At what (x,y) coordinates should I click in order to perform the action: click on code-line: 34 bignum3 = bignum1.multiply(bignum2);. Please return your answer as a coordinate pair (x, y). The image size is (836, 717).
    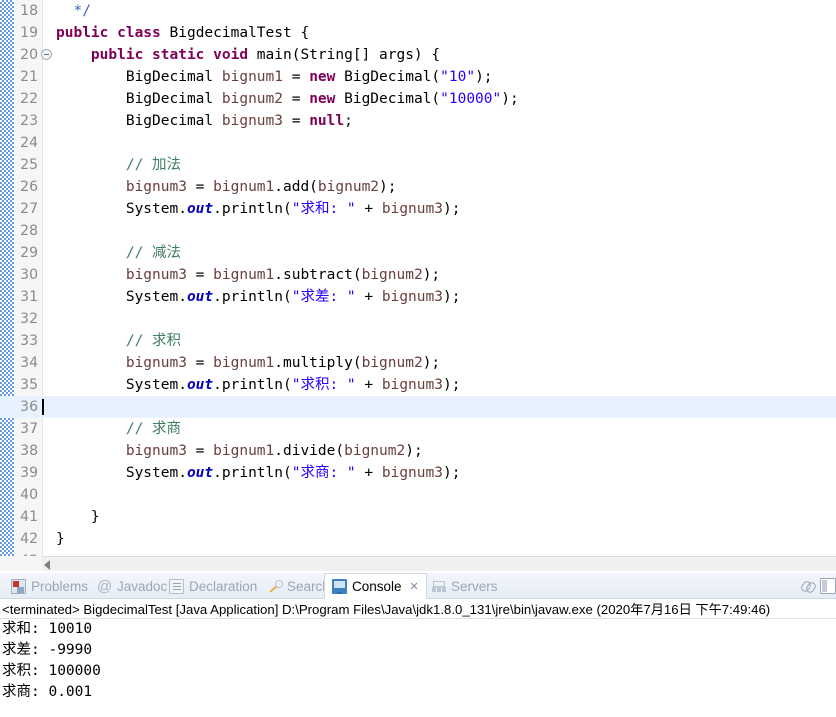
    Looking at the image, I should click on (418, 363).